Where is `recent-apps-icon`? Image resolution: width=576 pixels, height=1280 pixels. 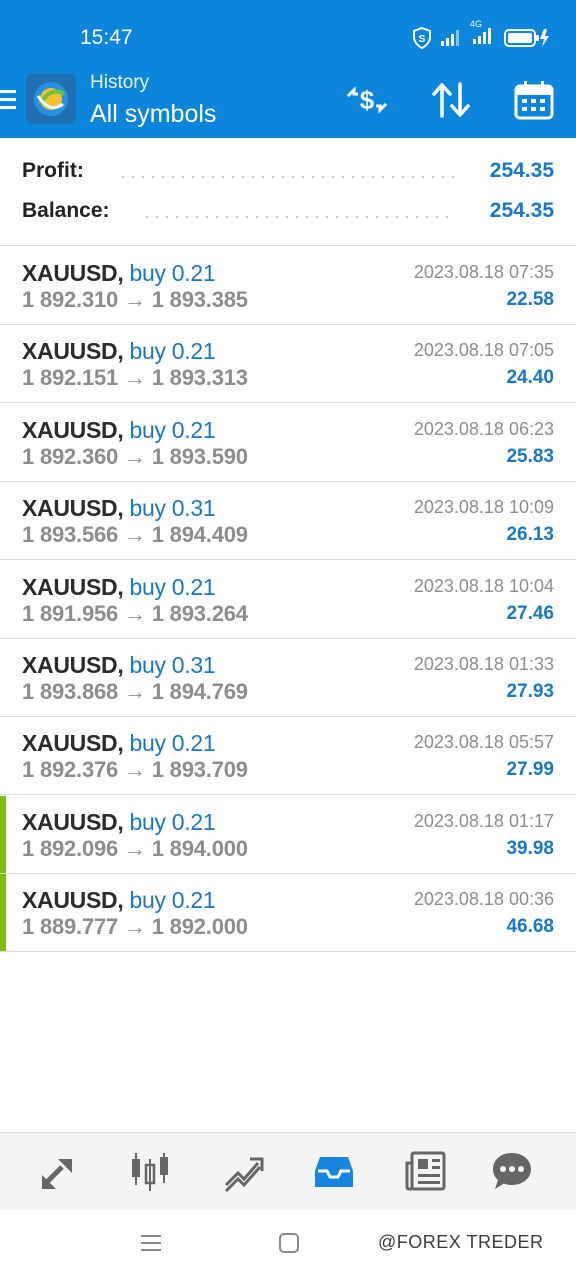 recent-apps-icon is located at coordinates (151, 1243).